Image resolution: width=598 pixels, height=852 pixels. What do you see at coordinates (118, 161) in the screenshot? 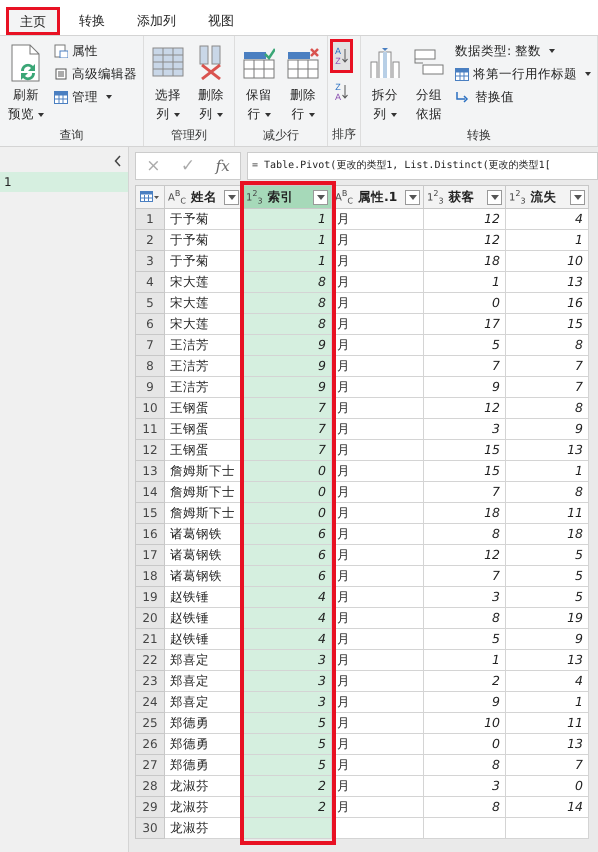
I see `collapse-icon` at bounding box center [118, 161].